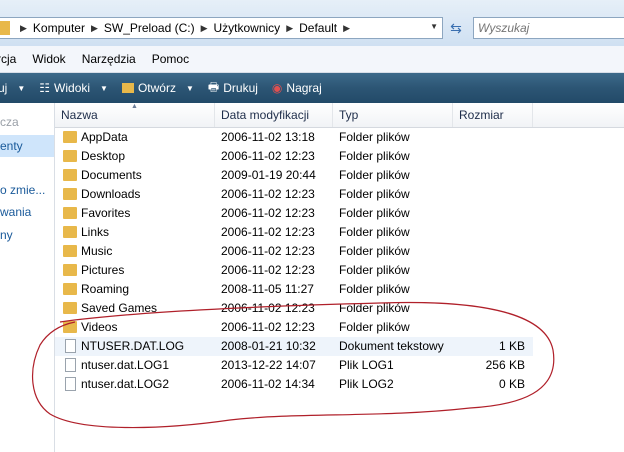 This screenshot has height=452, width=624. I want to click on file-date: 2006-11-02 14:34, so click(268, 384).